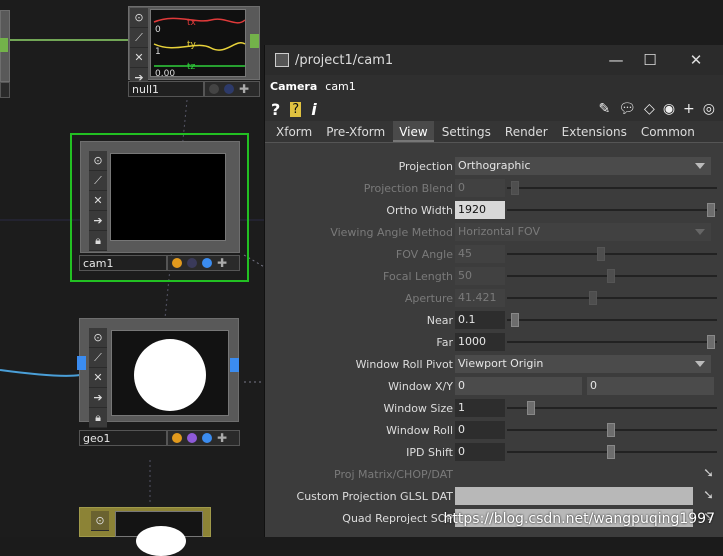 This screenshot has height=556, width=723. What do you see at coordinates (296, 109) in the screenshot?
I see `python-help-icon: ?` at bounding box center [296, 109].